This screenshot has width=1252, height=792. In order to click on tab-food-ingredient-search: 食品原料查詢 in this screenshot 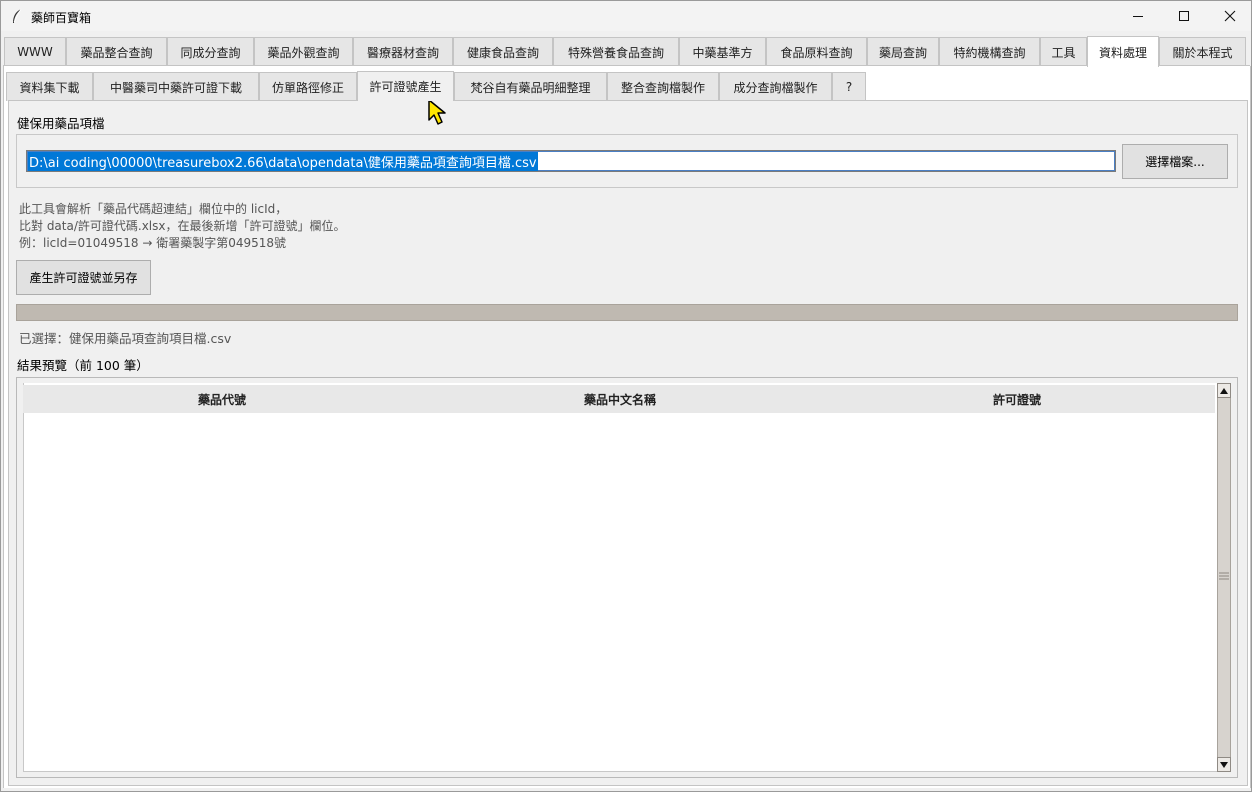, I will do `click(816, 51)`.